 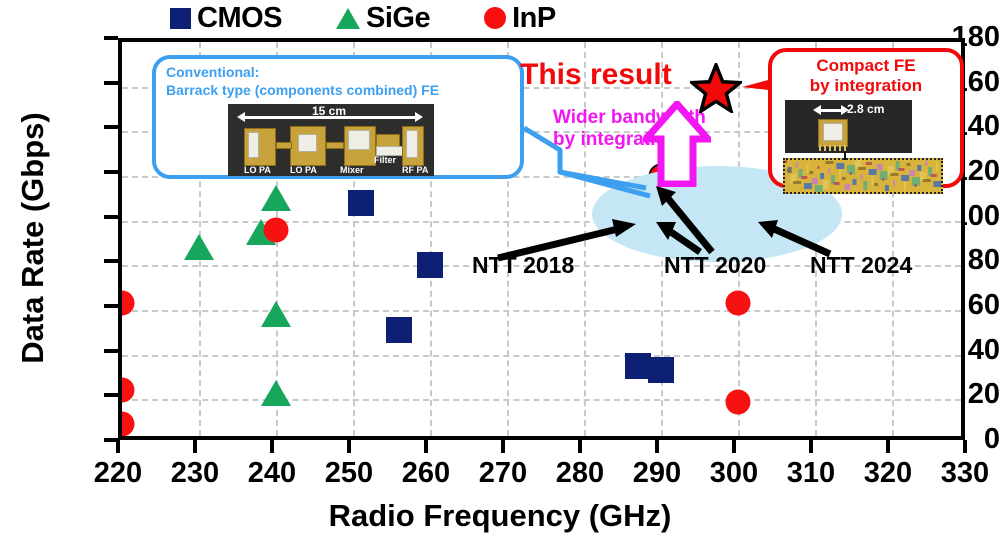 What do you see at coordinates (352, 170) in the screenshot?
I see `part-label-mixer: Mixer` at bounding box center [352, 170].